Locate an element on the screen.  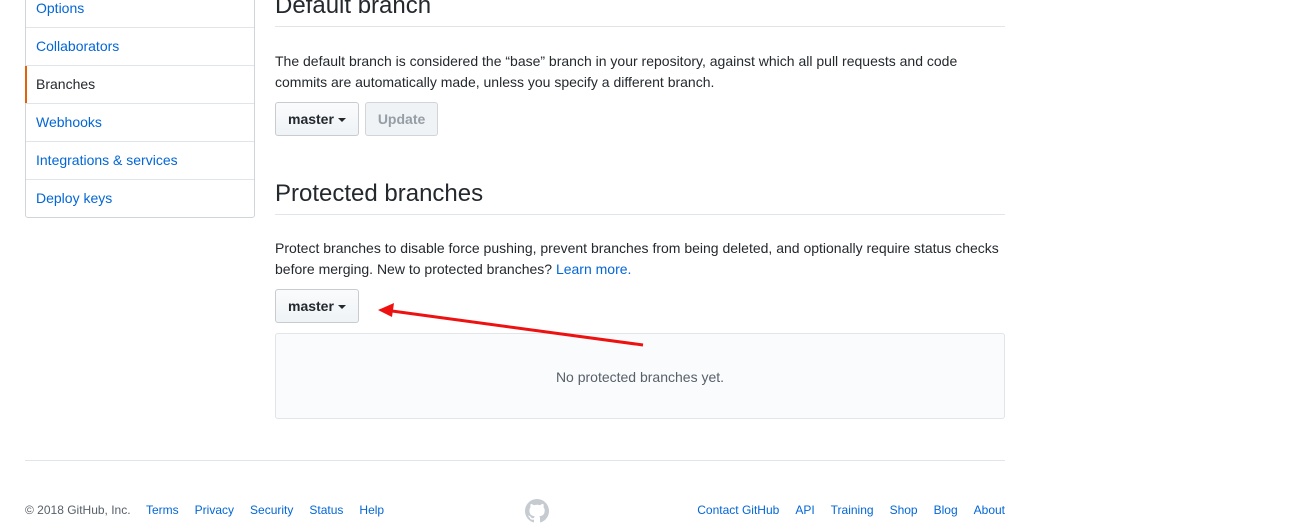
footer-links-left: Terms Privacy Security Status Help is located at coordinates (273, 510).